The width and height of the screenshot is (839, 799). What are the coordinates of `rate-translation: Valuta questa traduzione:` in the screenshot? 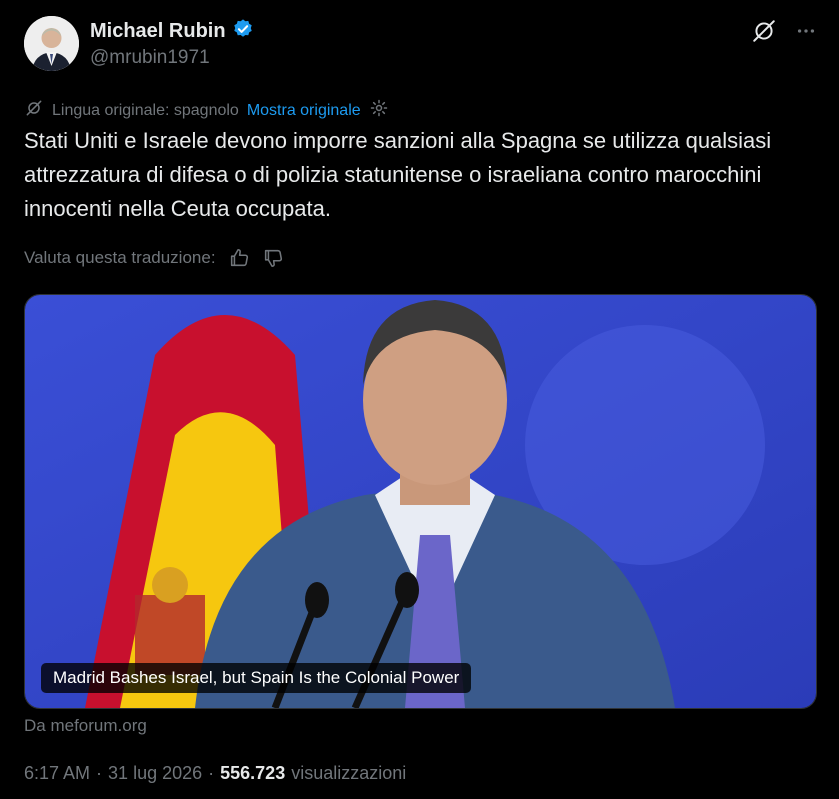 It's located at (154, 258).